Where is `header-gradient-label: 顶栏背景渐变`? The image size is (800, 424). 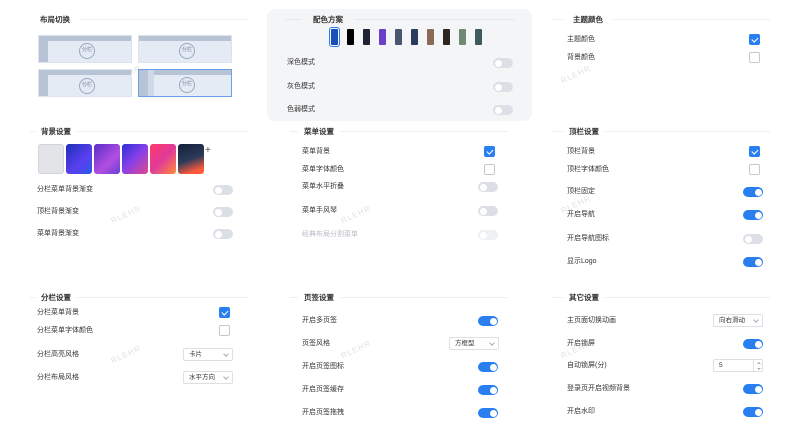
header-gradient-label: 顶栏背景渐变 is located at coordinates (58, 211).